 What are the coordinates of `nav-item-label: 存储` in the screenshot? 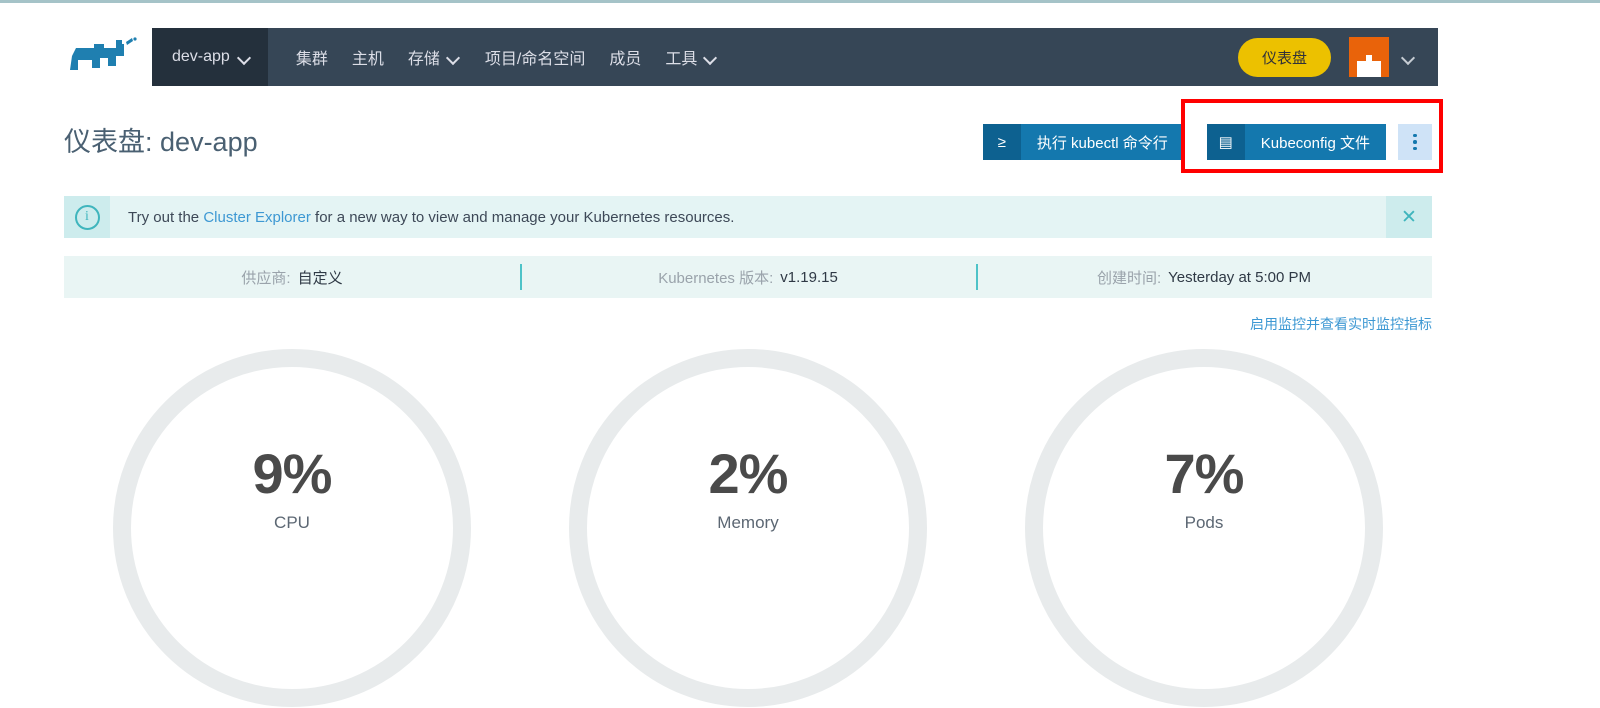 It's located at (423, 59).